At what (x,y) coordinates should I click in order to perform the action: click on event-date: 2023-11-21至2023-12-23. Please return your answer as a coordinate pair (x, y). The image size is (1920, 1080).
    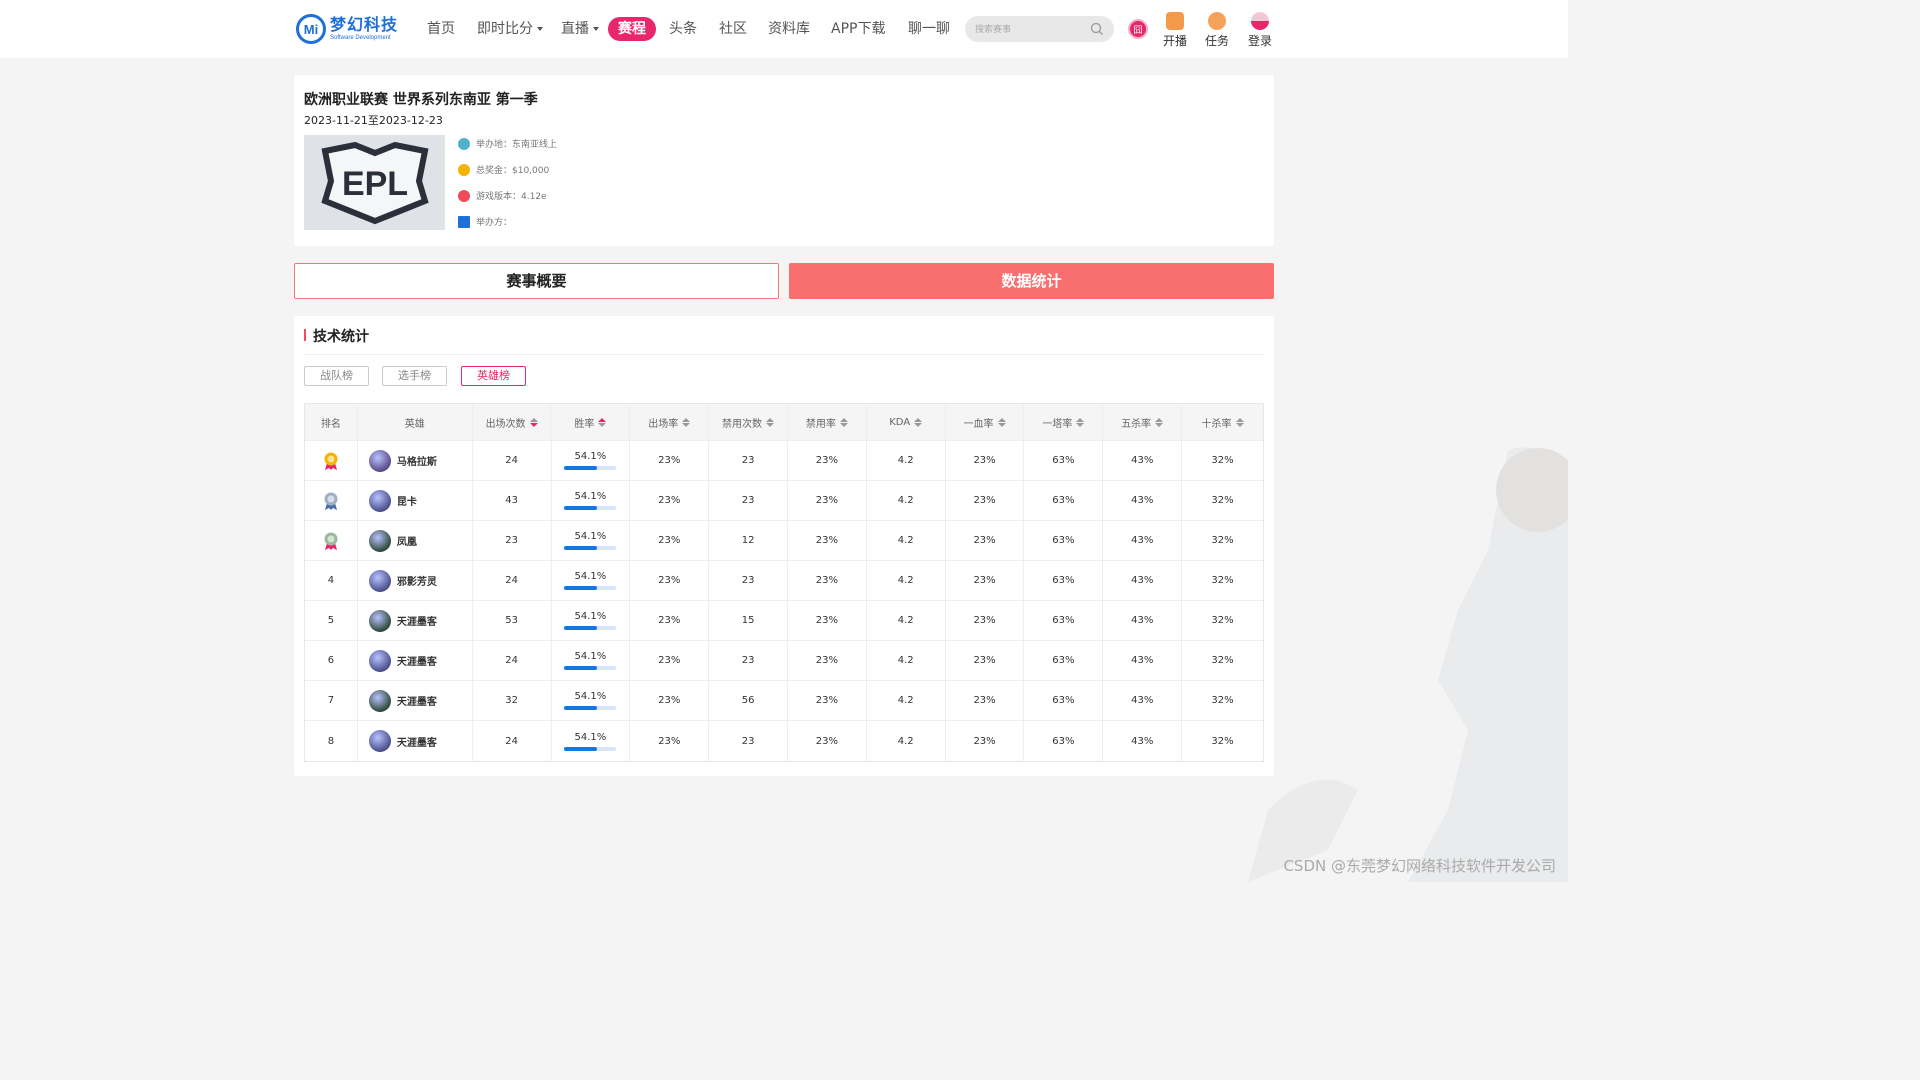
    Looking at the image, I should click on (373, 120).